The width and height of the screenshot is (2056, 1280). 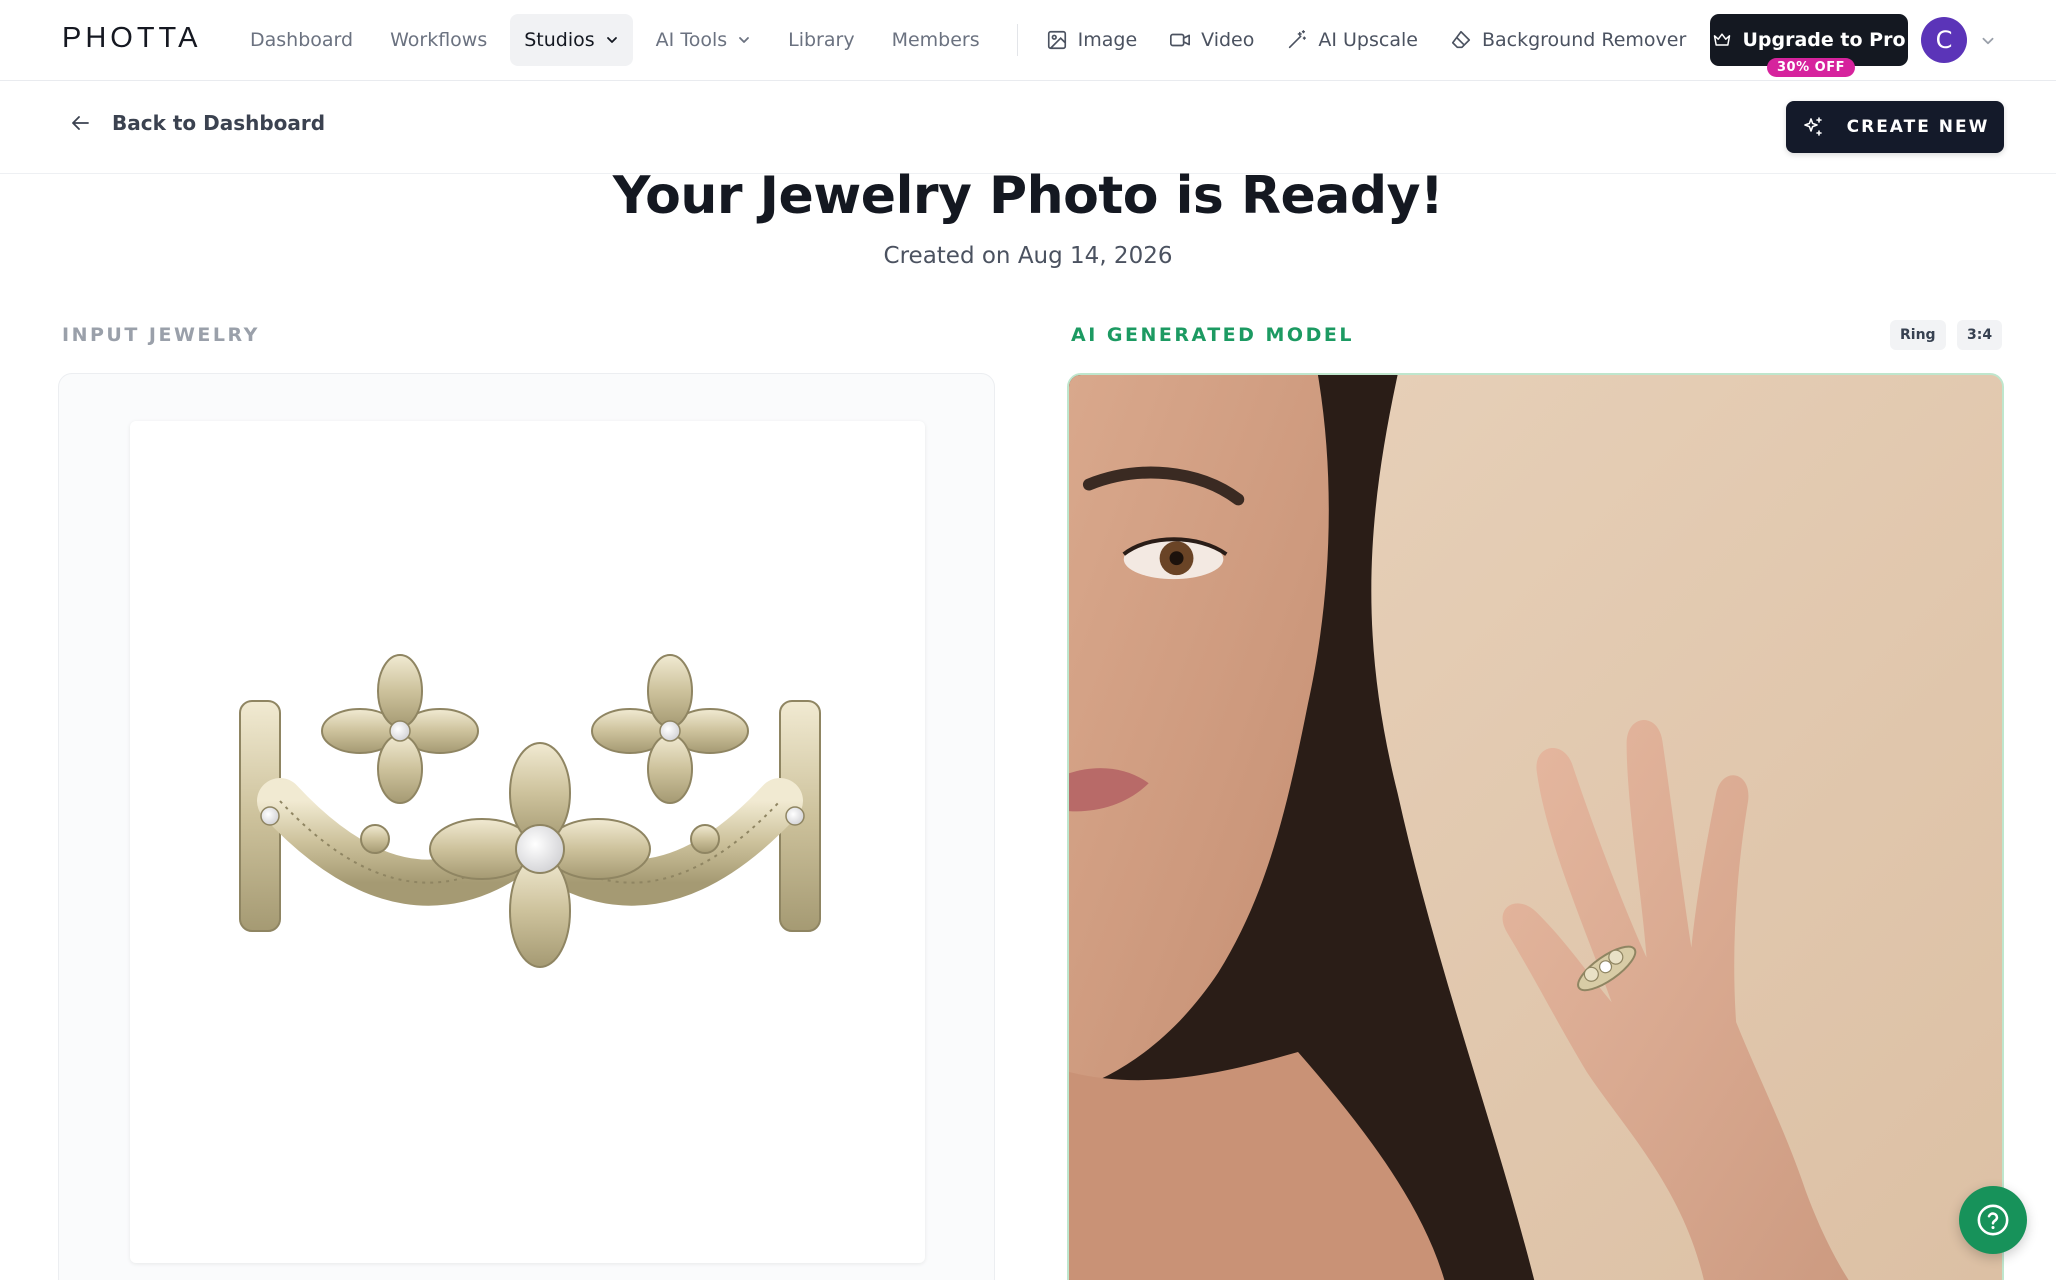 What do you see at coordinates (219, 123) in the screenshot?
I see `back-label: Back to Dashboard` at bounding box center [219, 123].